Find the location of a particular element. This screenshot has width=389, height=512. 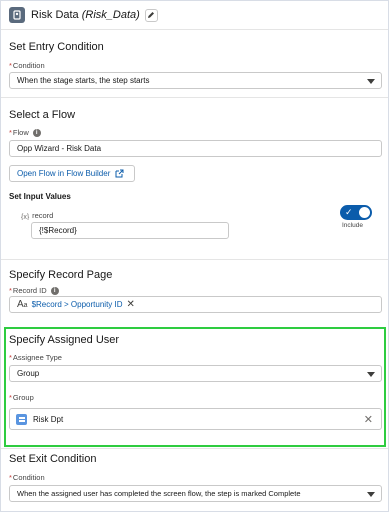

record-param-value: {!$Record} is located at coordinates (58, 230).